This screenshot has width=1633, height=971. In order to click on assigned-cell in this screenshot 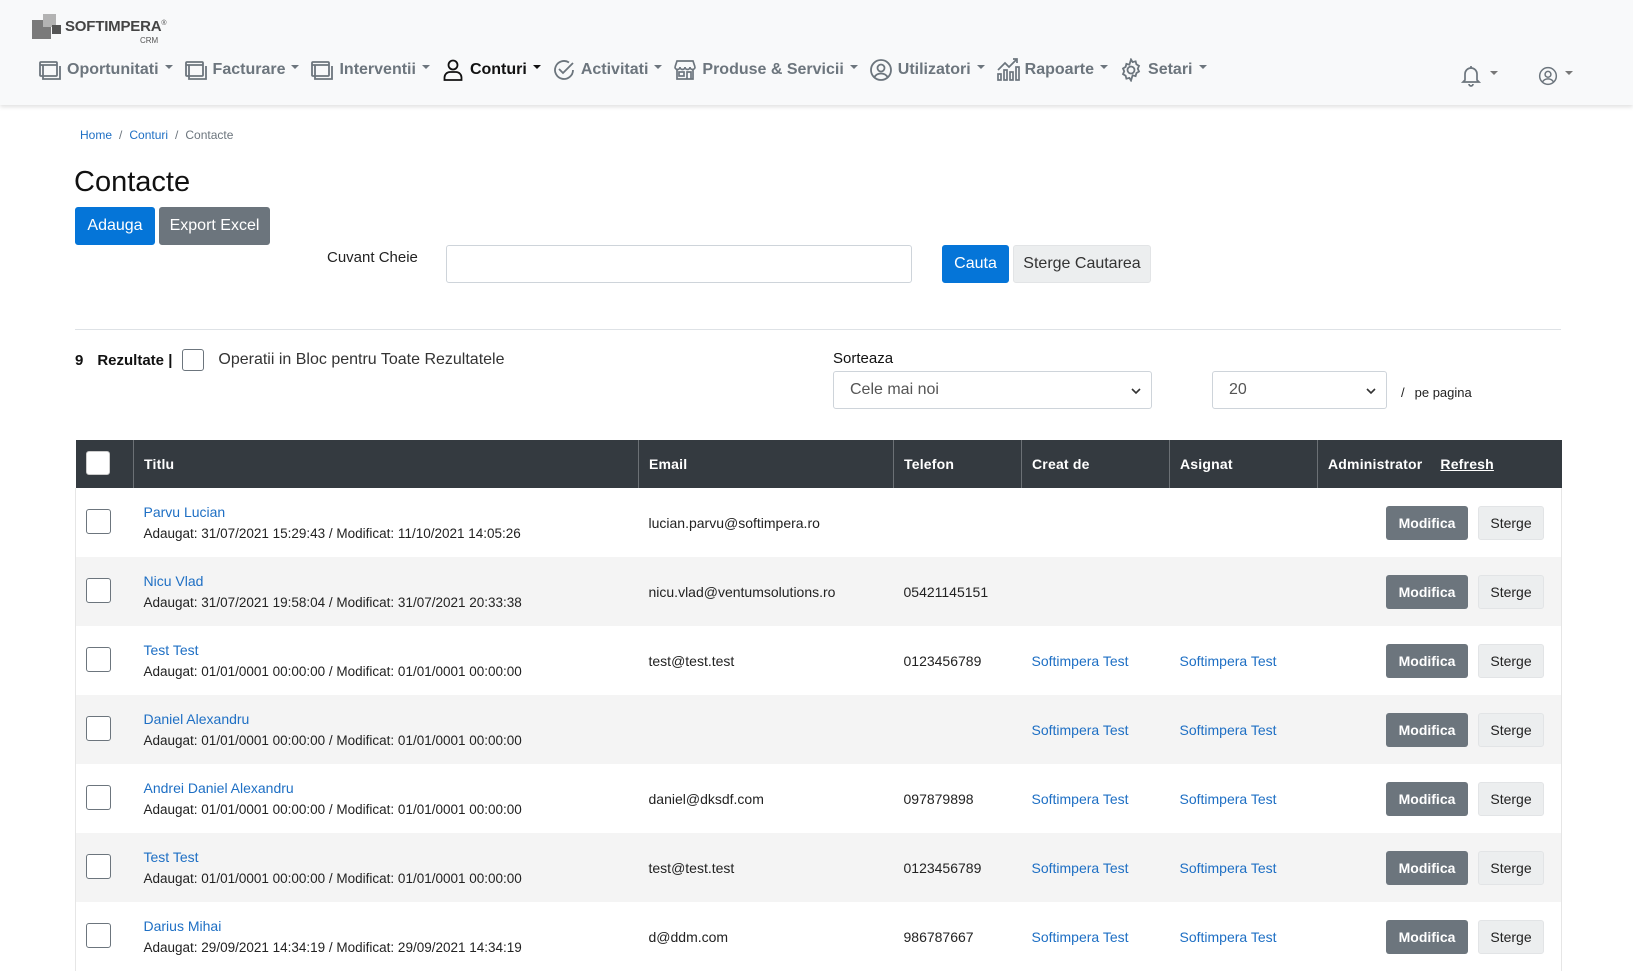, I will do `click(1244, 522)`.